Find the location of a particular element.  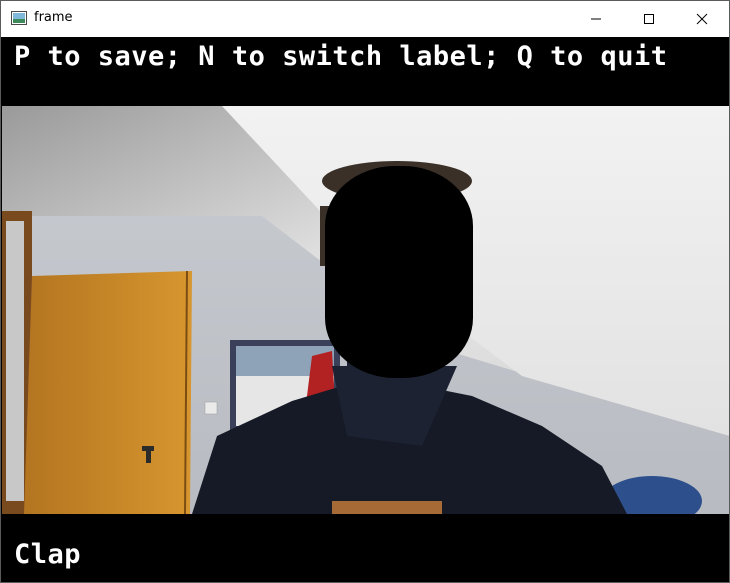

title-bar: frame is located at coordinates (365, 19).